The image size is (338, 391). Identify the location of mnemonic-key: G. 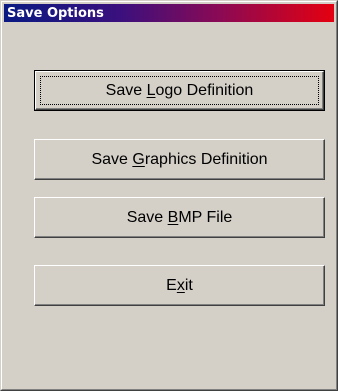
(138, 159).